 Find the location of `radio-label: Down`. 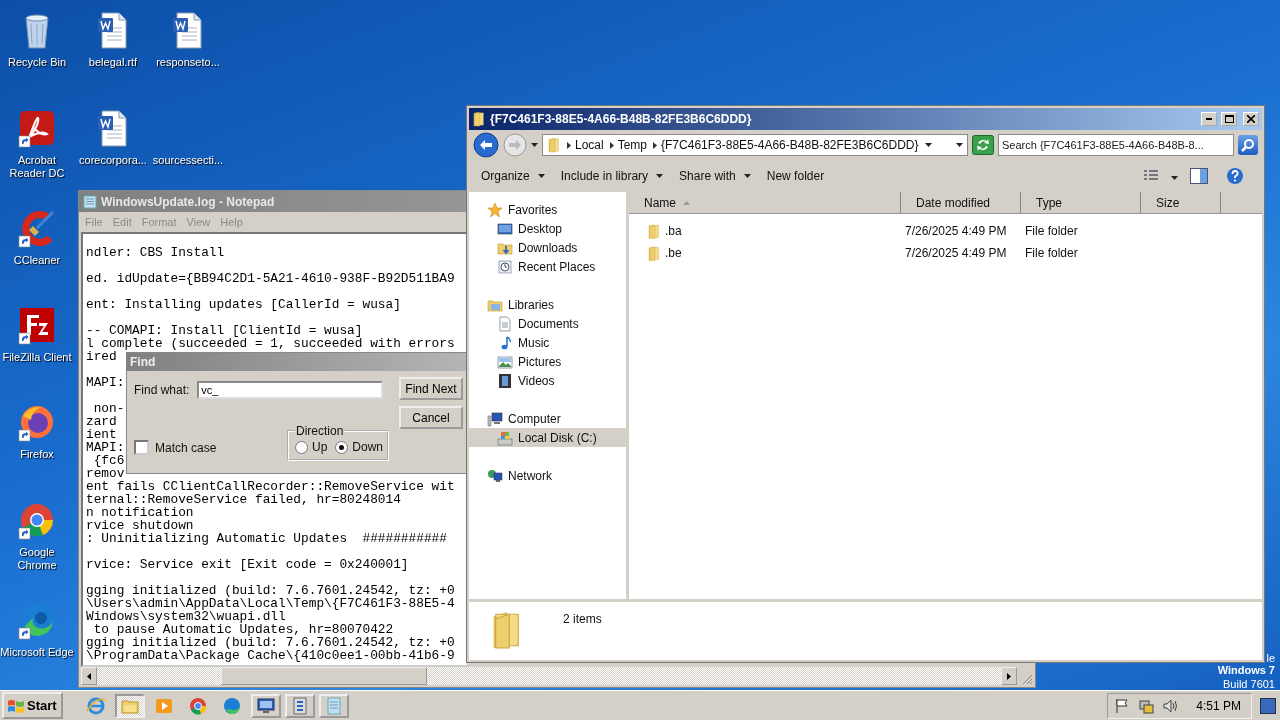

radio-label: Down is located at coordinates (367, 447).